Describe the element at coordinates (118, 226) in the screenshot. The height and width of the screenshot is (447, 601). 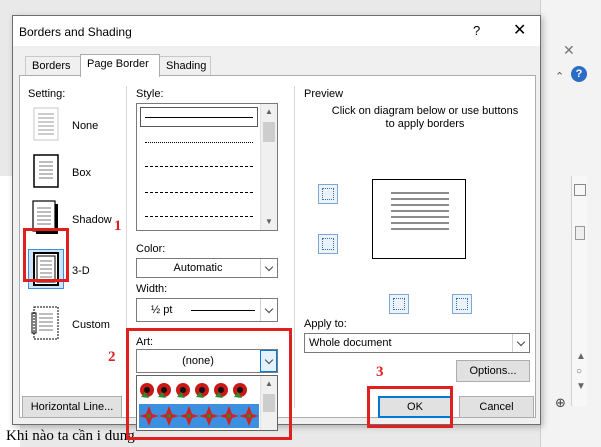
I see `annotation-number-1: 1` at that location.